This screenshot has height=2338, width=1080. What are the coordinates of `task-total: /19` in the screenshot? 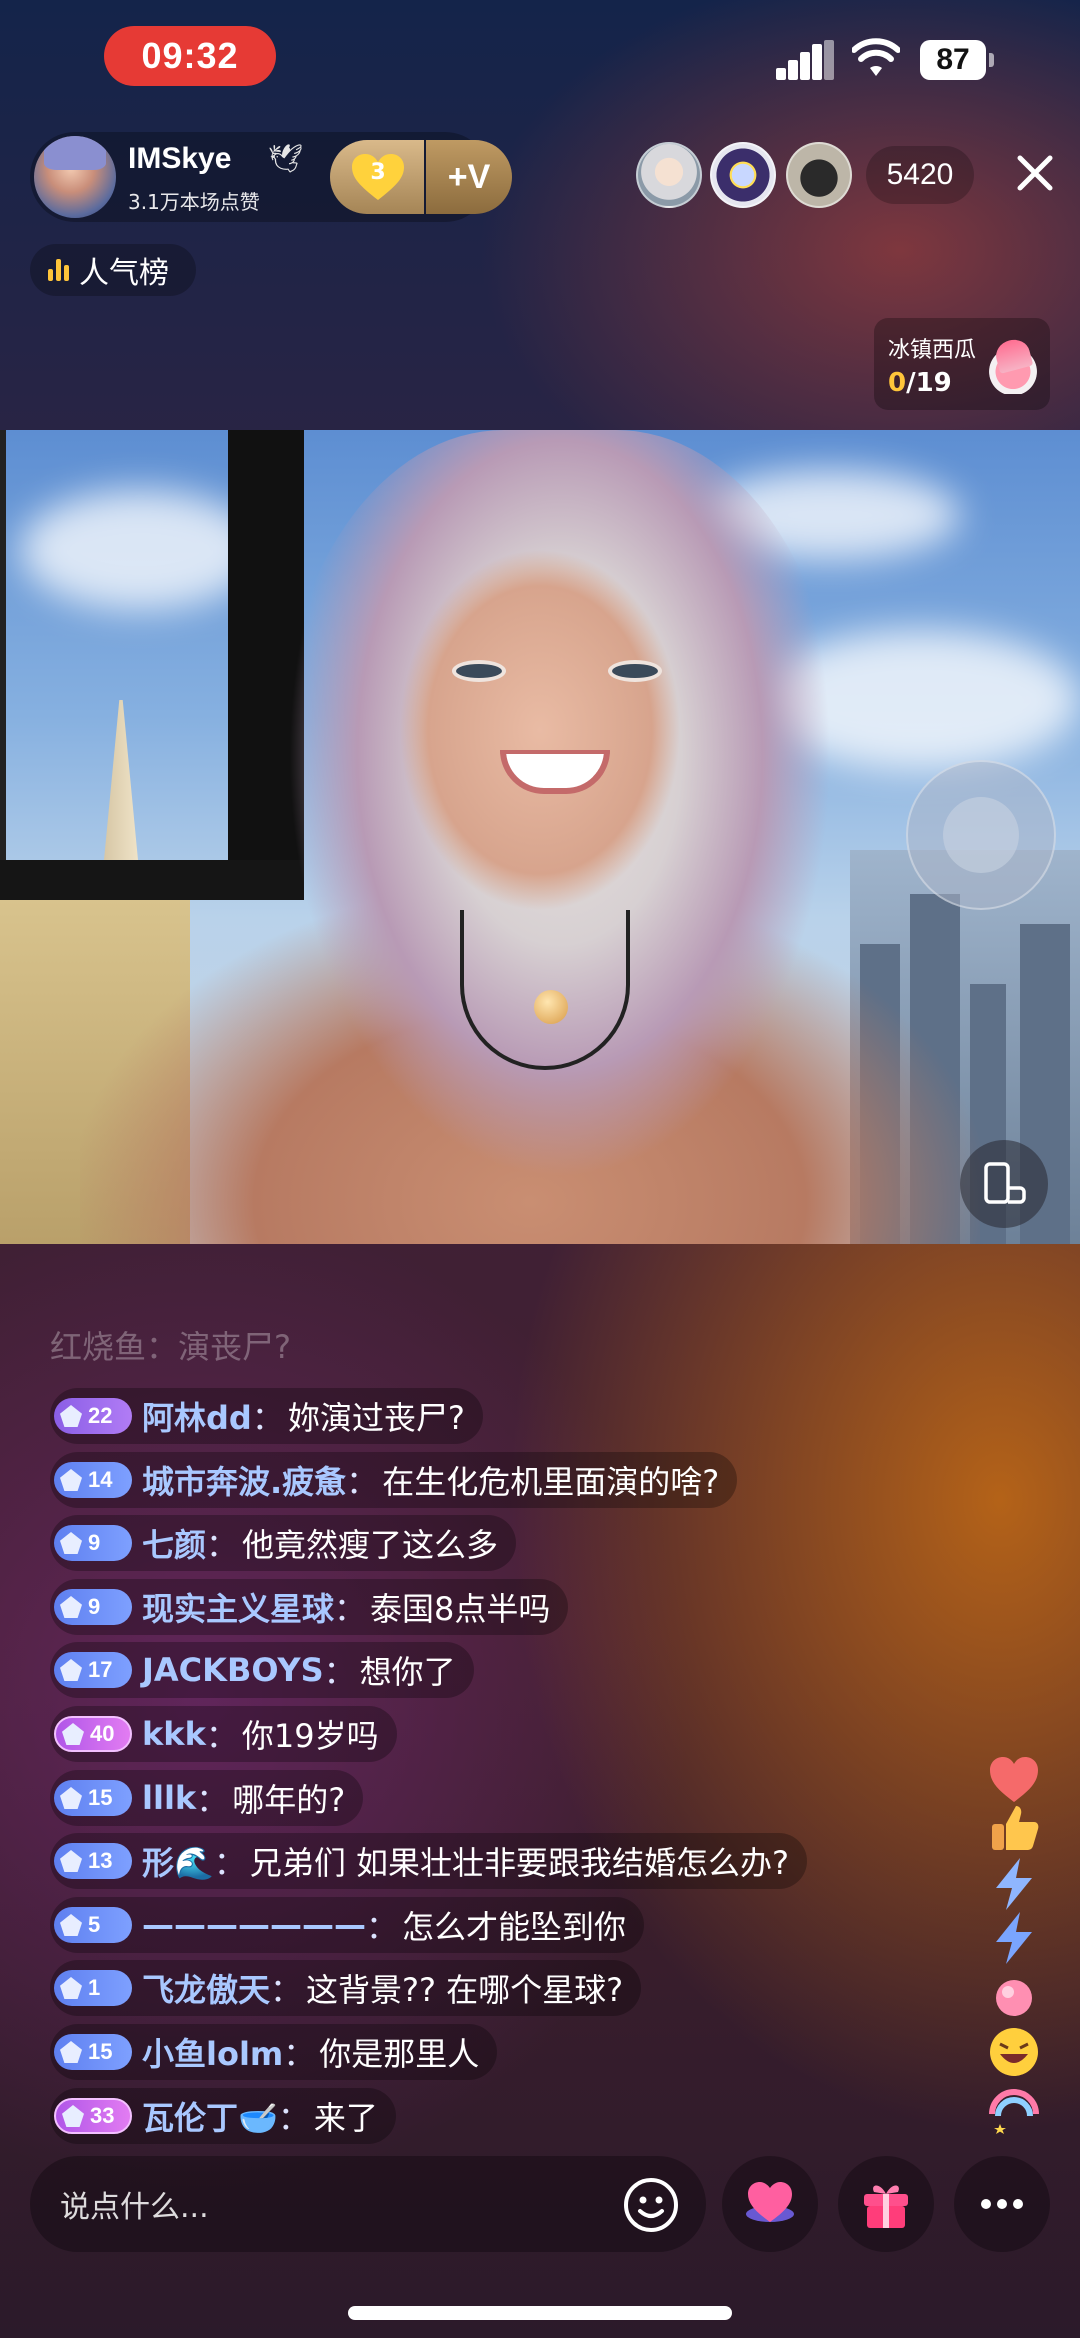 It's located at (929, 383).